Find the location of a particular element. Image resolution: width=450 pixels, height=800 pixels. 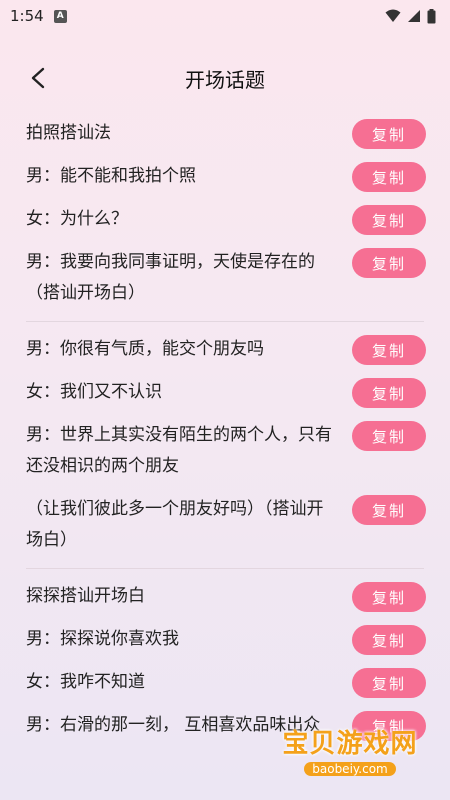

topic-text: 女：我咋不知道 is located at coordinates (85, 682).